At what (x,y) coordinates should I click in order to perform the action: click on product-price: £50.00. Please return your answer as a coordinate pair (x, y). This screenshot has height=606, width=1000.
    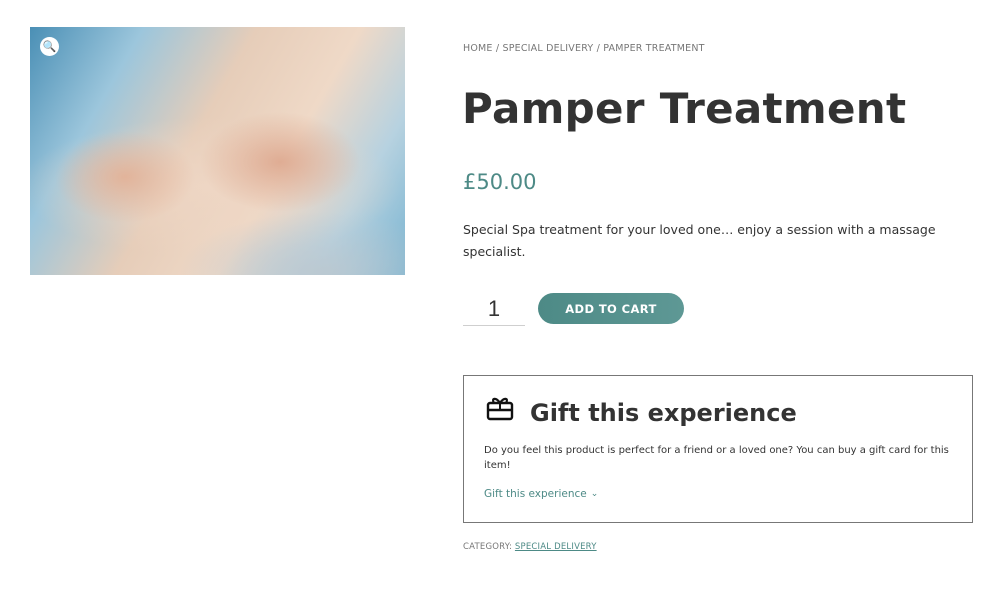
    Looking at the image, I should click on (500, 182).